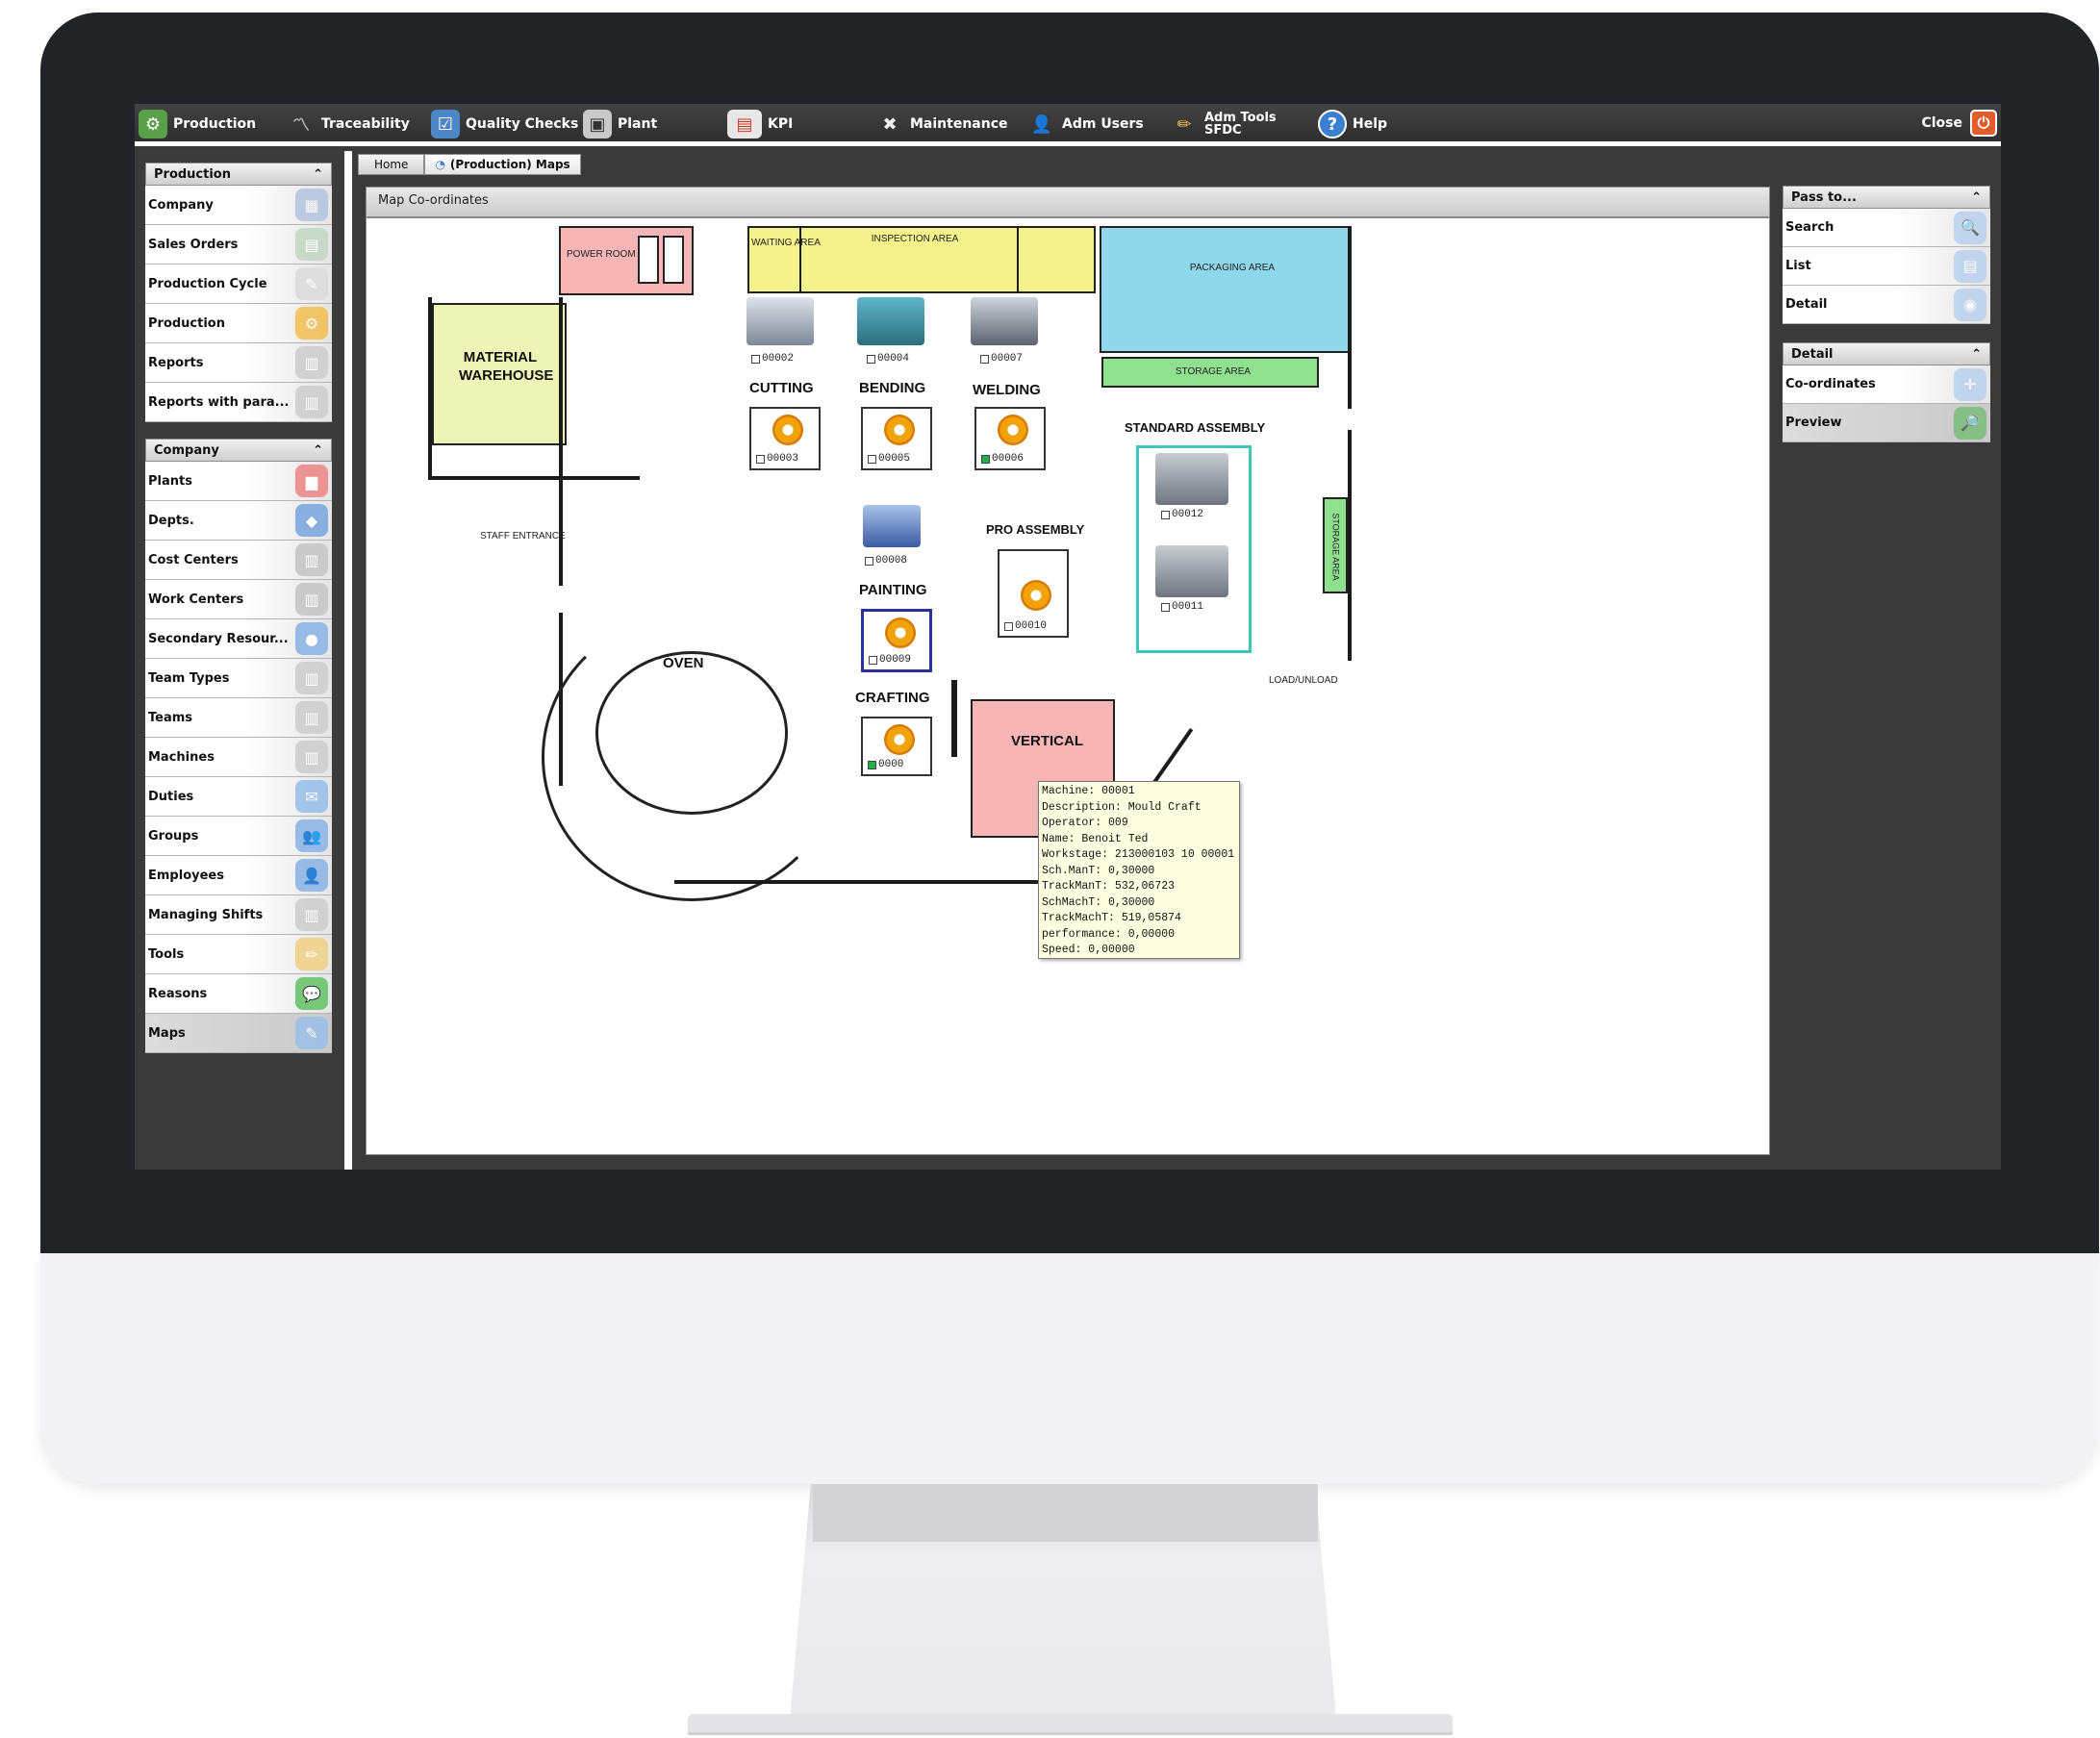 This screenshot has height=1738, width=2100. I want to click on nav-item-reports-with-params: Reports with para... ▥, so click(238, 402).